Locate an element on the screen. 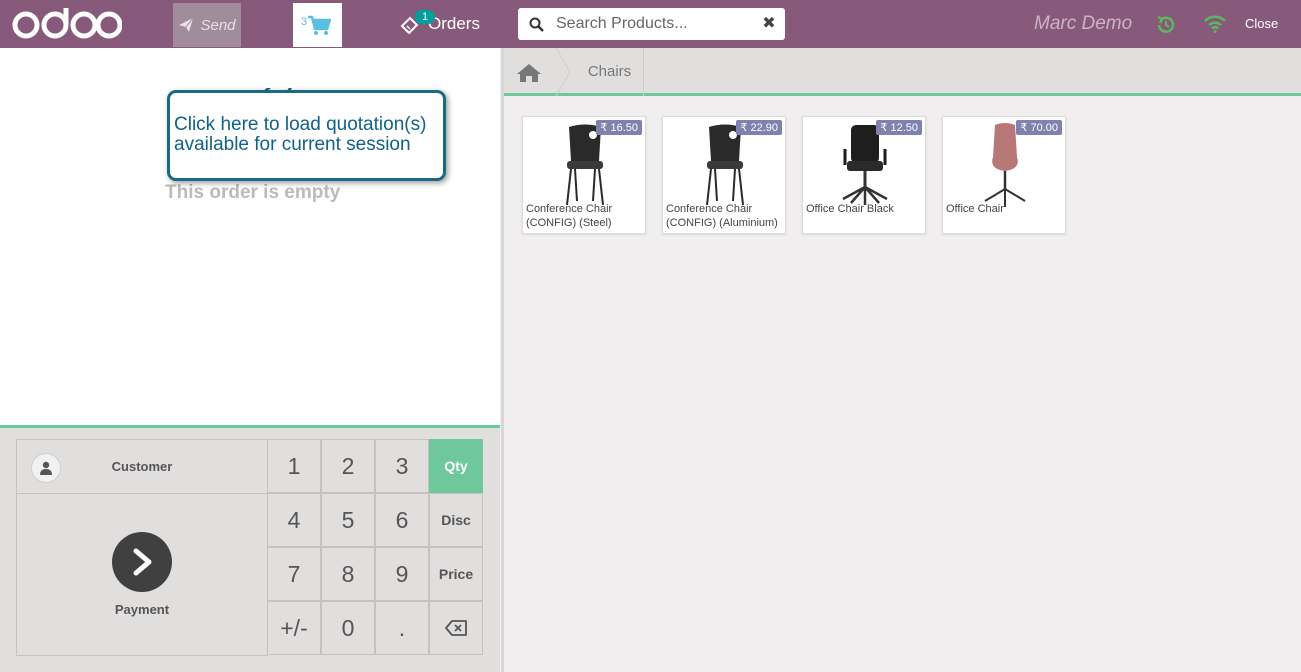  top-bar: Send 3 1 Orders ✖ Marc Demo Close is located at coordinates (650, 24).